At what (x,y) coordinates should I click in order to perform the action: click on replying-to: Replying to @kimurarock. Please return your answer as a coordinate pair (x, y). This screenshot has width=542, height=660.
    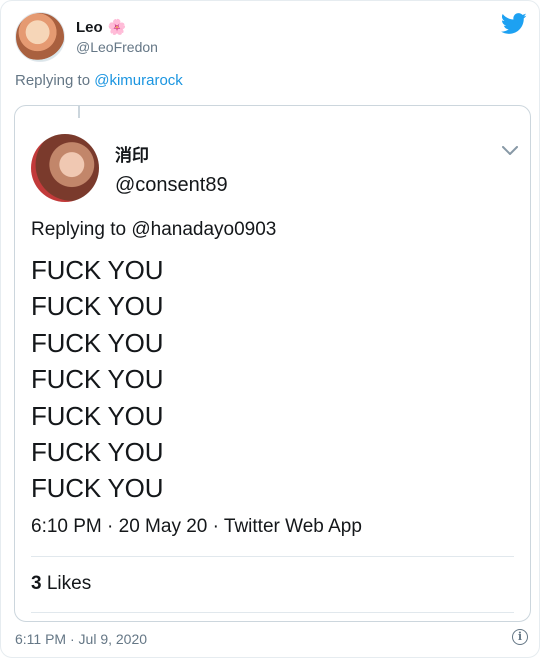
    Looking at the image, I should click on (99, 80).